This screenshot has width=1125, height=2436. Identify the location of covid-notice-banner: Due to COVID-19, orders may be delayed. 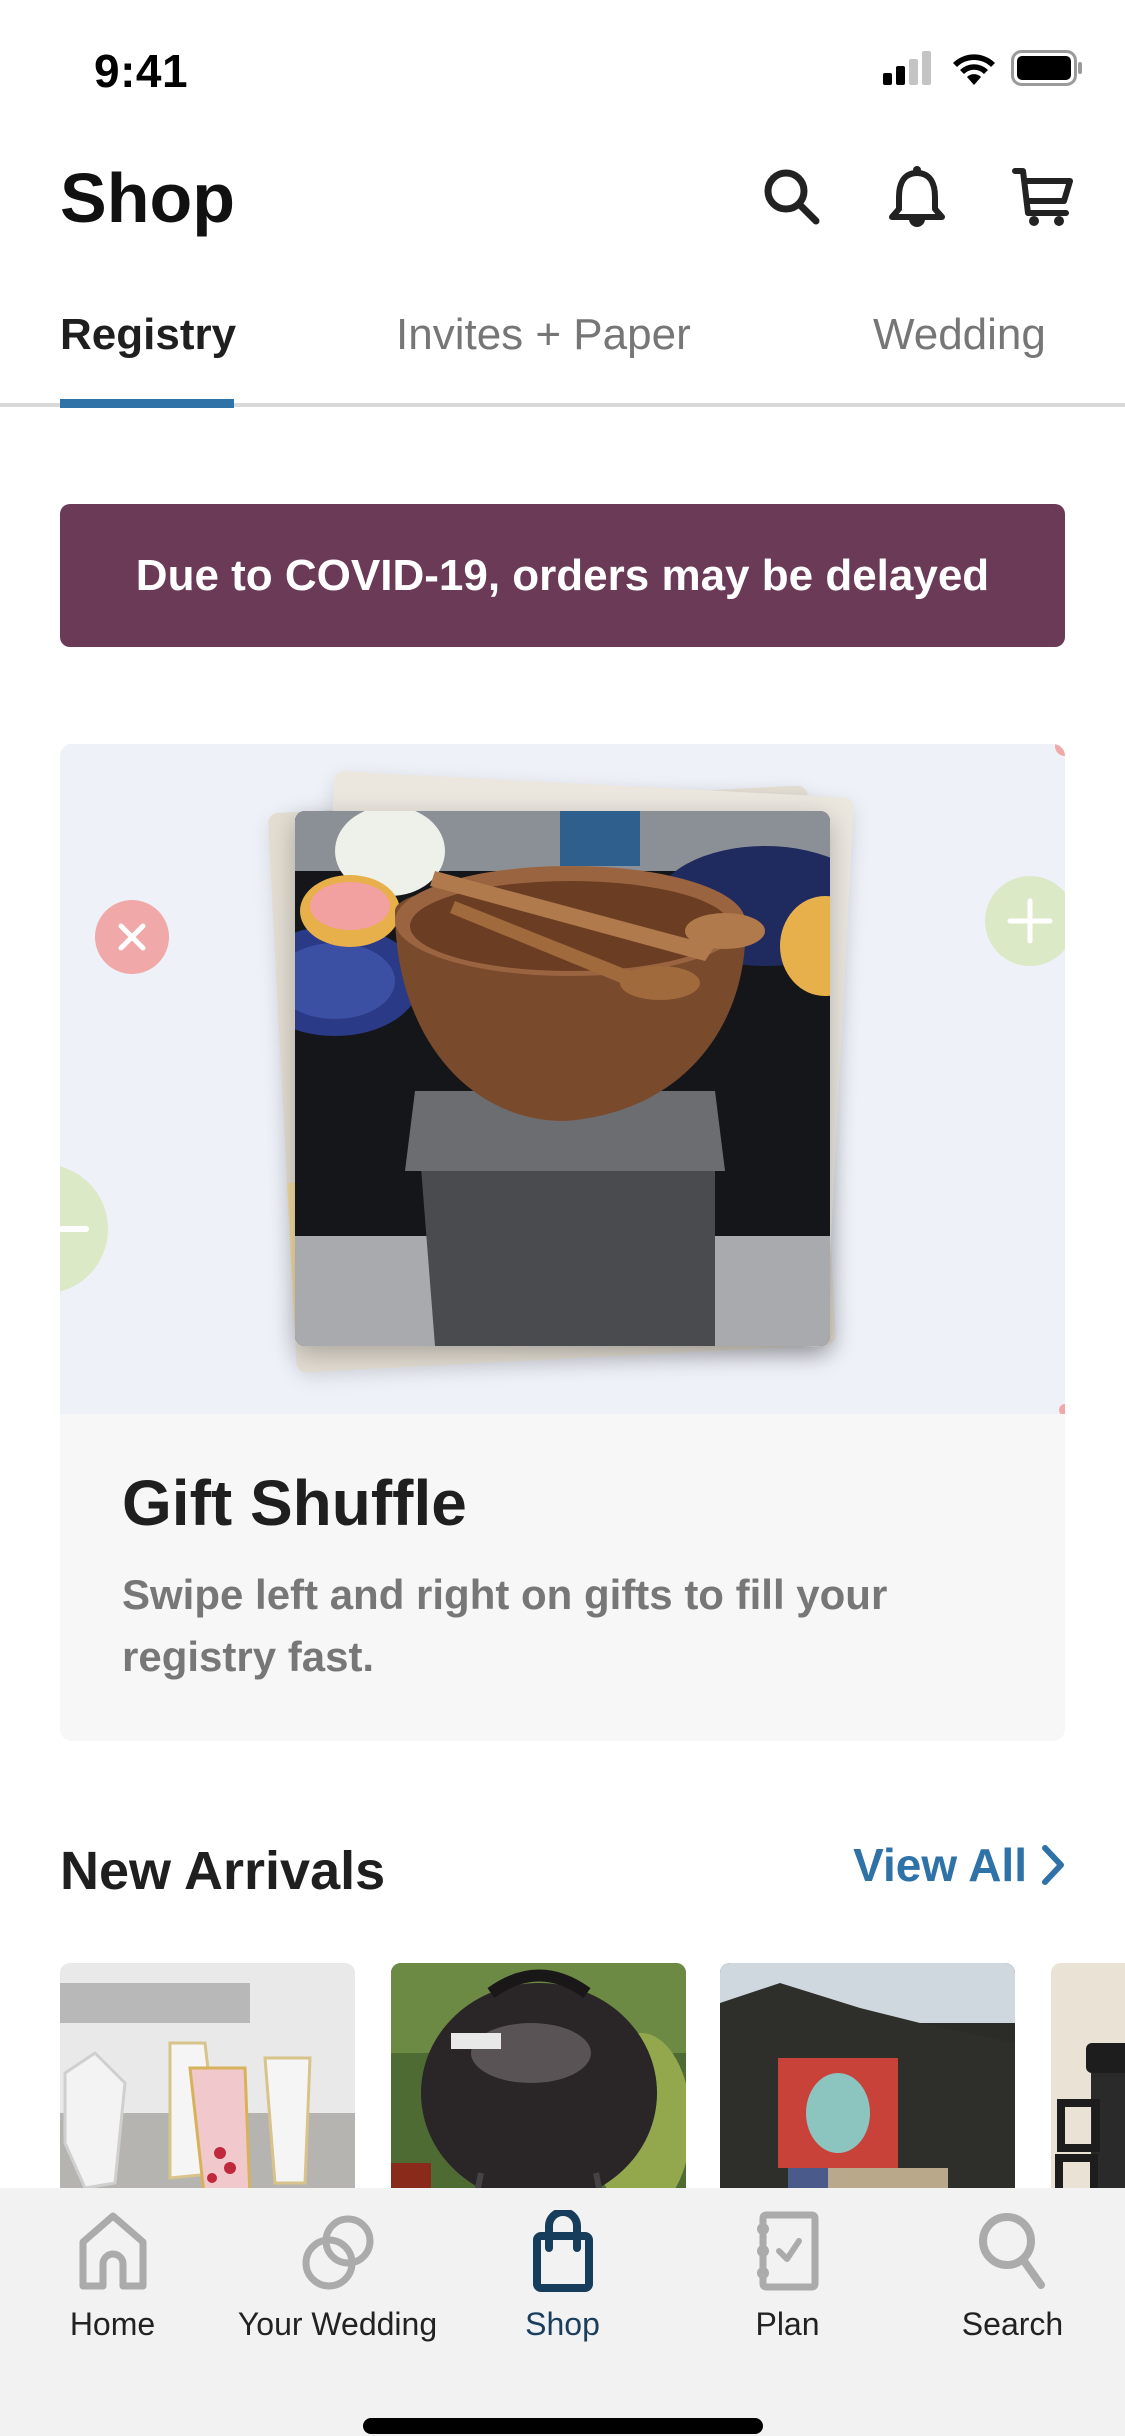
(562, 575).